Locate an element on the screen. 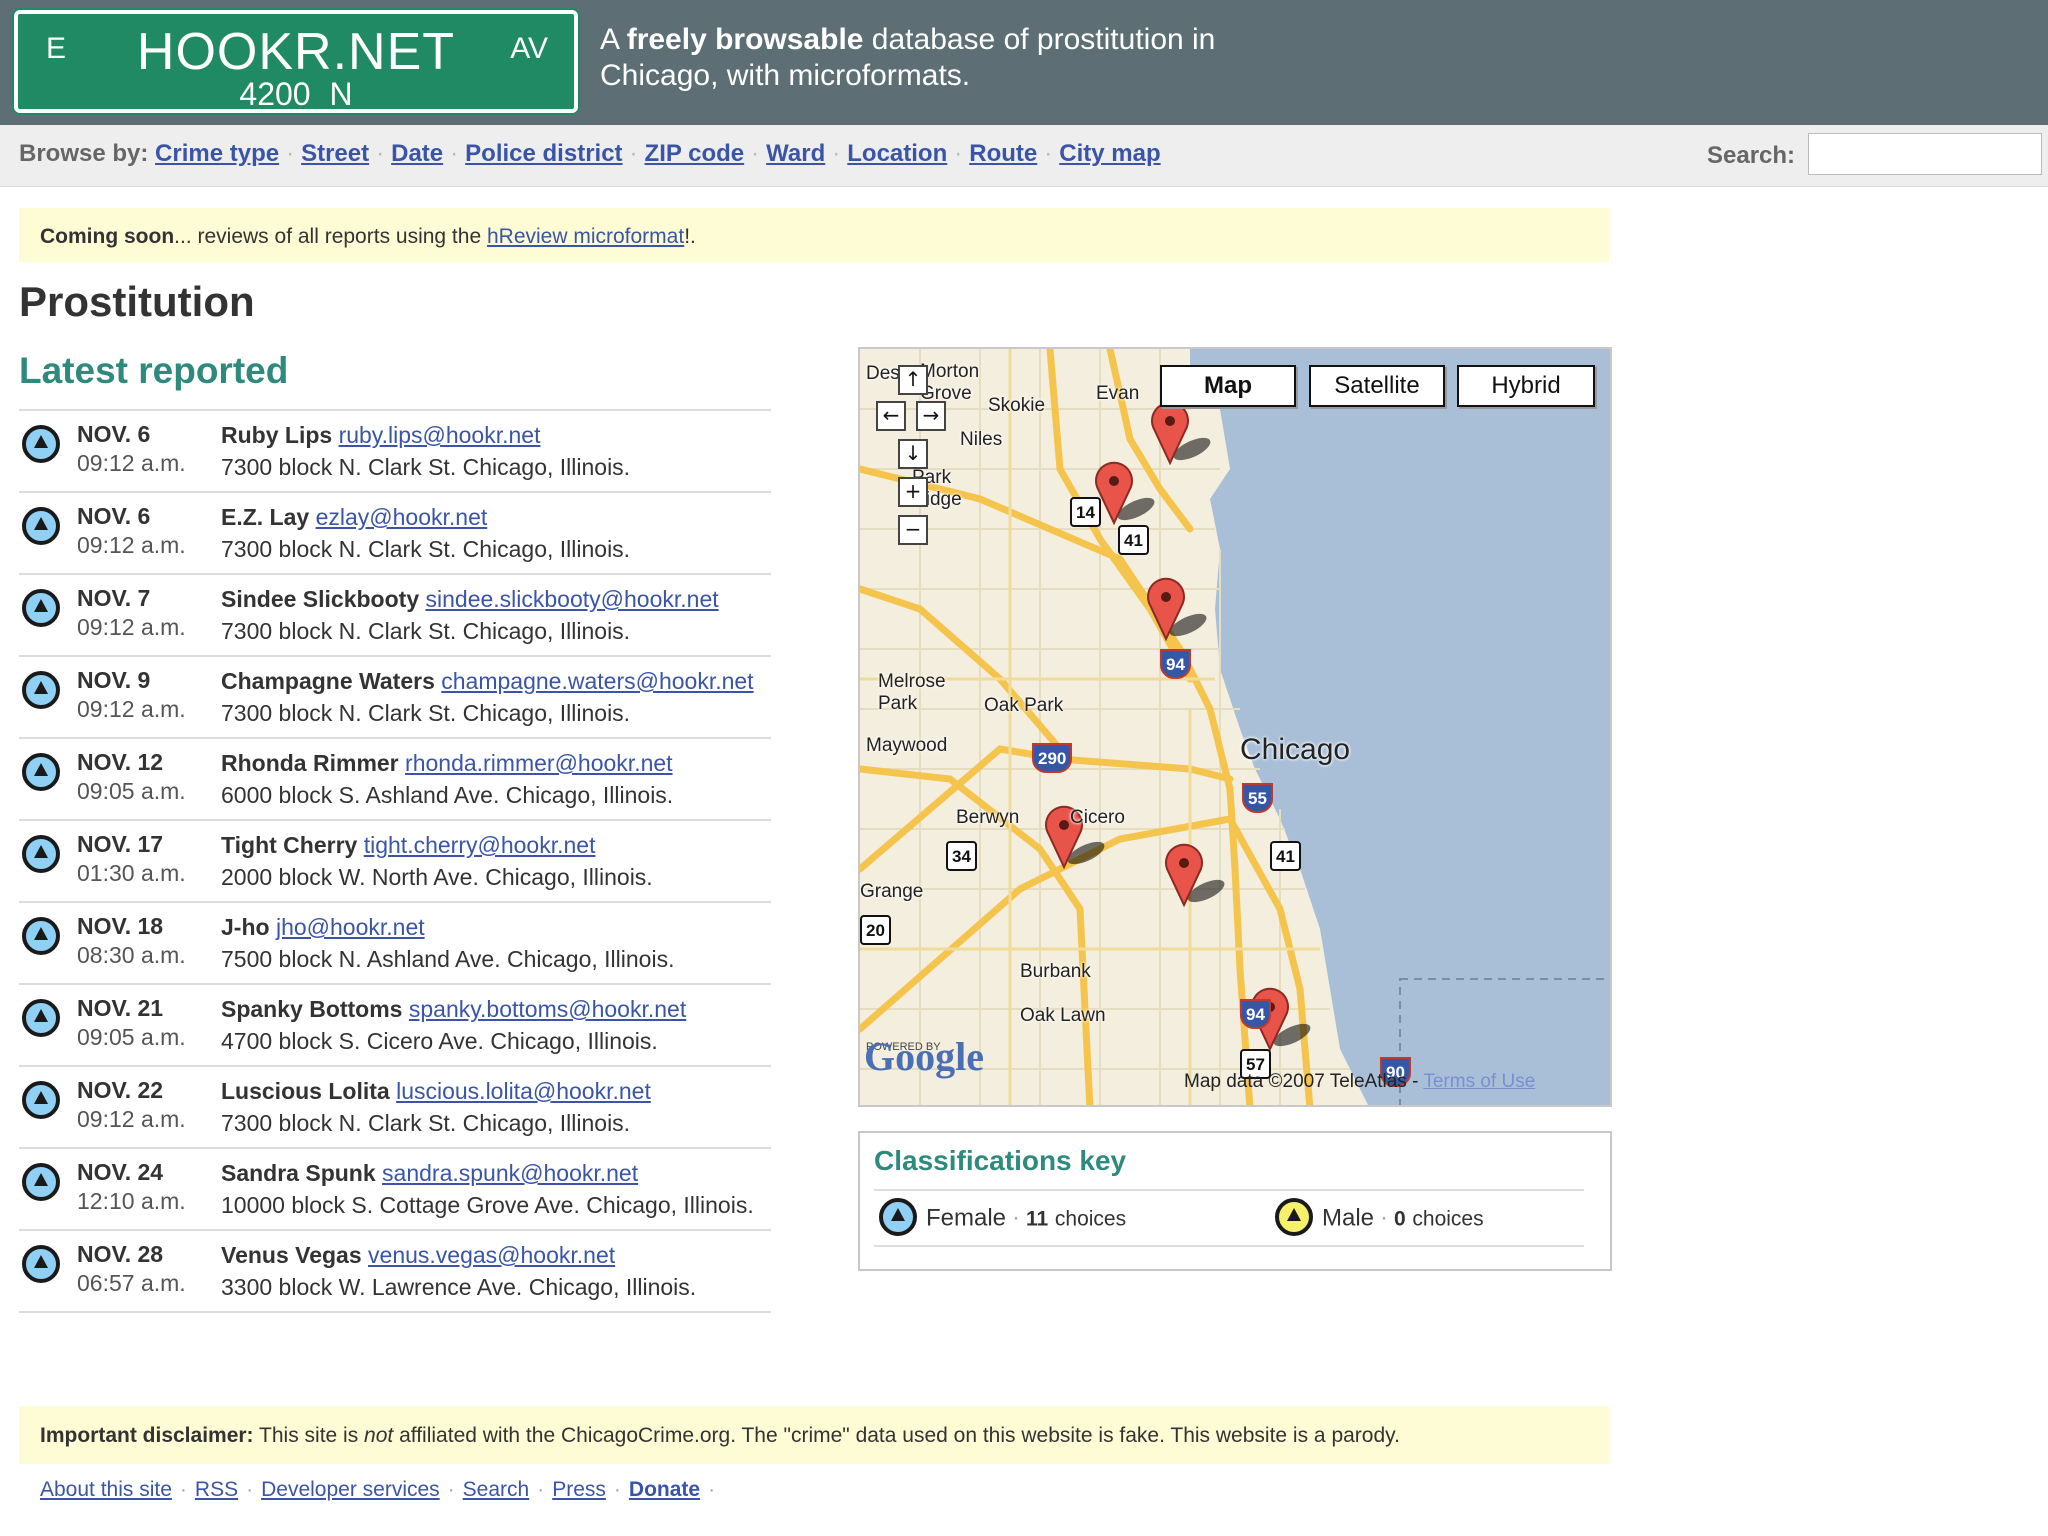 This screenshot has width=2048, height=1536. browse-date-link: Date is located at coordinates (417, 153).